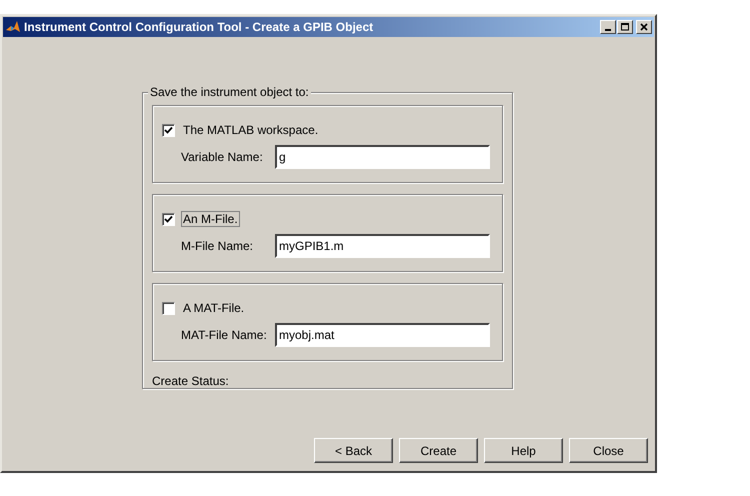  I want to click on dialog-button: Create, so click(438, 450).